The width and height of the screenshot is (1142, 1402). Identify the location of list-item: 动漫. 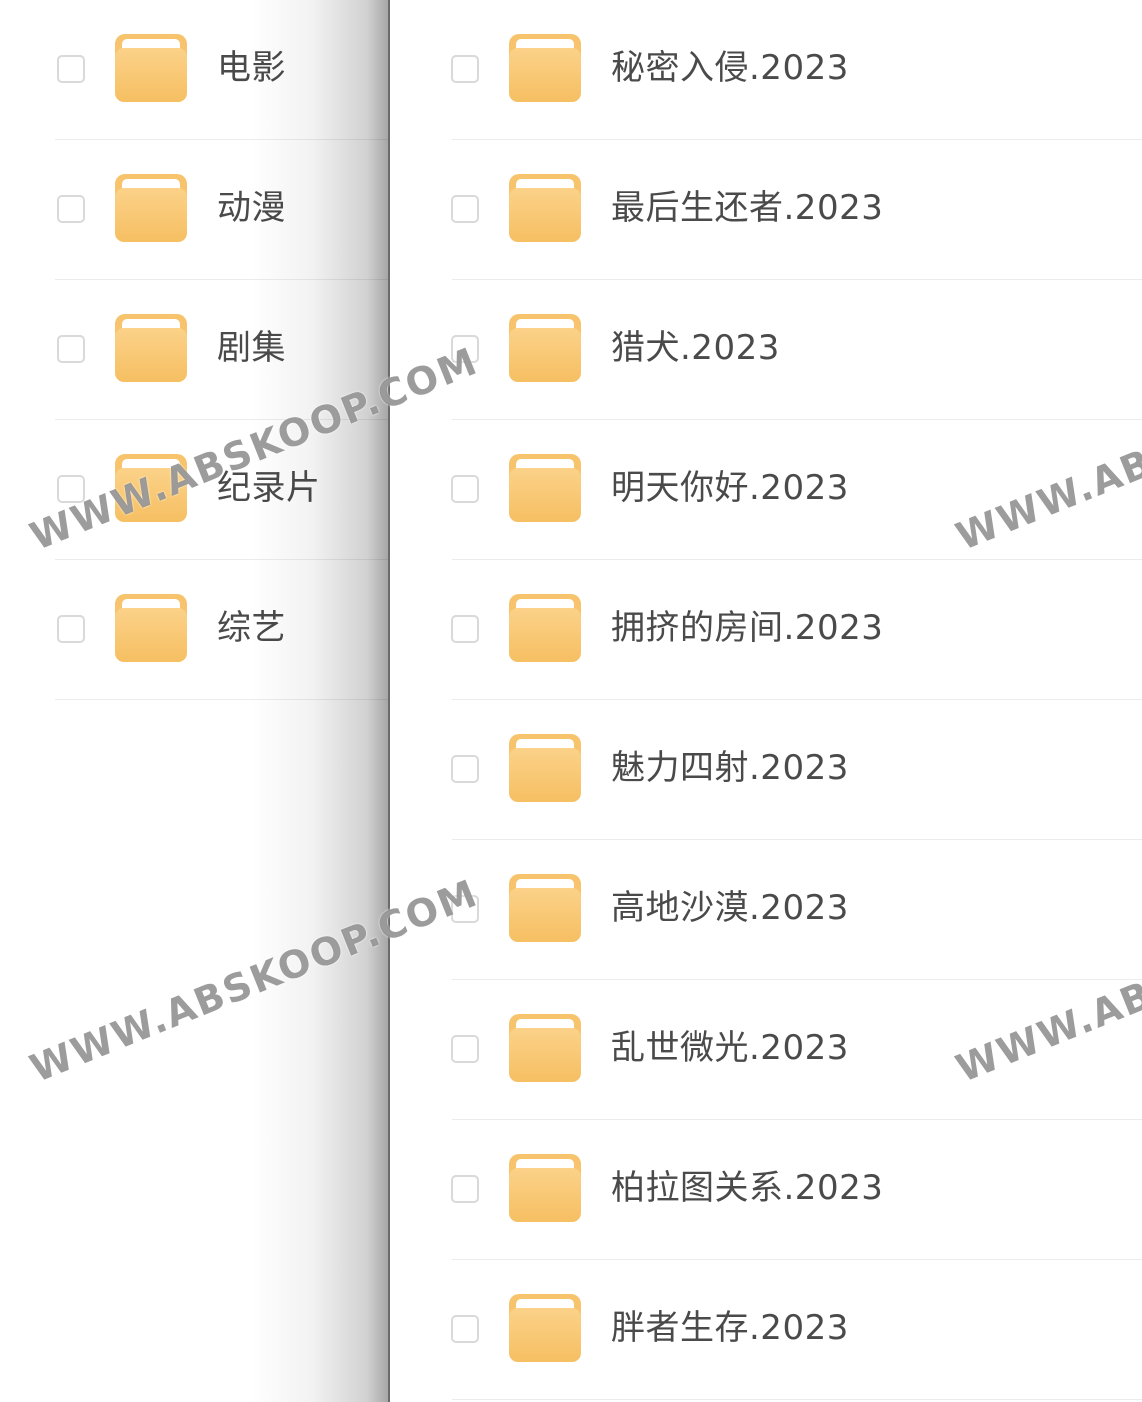
(194, 210).